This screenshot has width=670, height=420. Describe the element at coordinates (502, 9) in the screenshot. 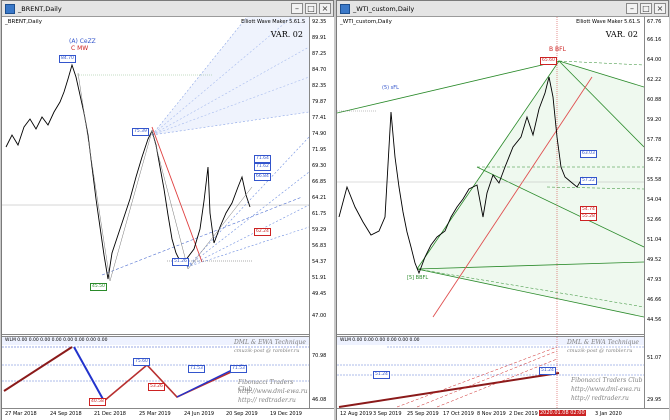

I see `wti-titlebar: _WTI_custom,Daily – □ ×` at that location.